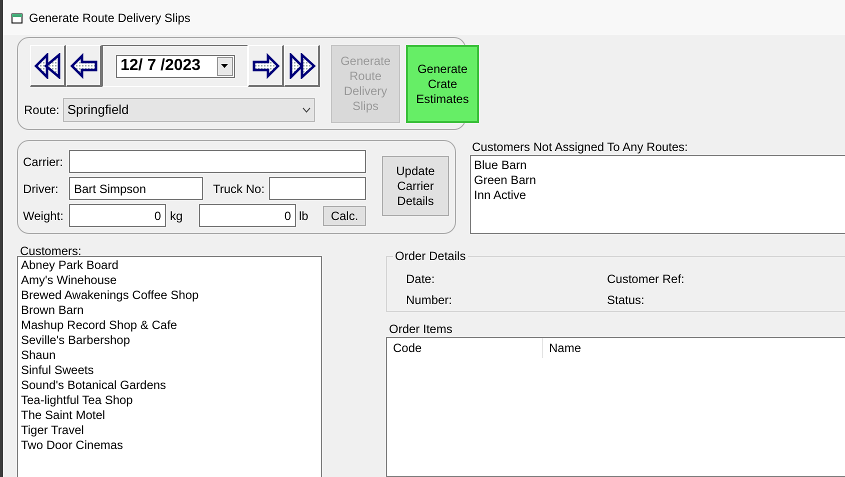 The height and width of the screenshot is (477, 845). Describe the element at coordinates (217, 161) in the screenshot. I see `carrier-field` at that location.